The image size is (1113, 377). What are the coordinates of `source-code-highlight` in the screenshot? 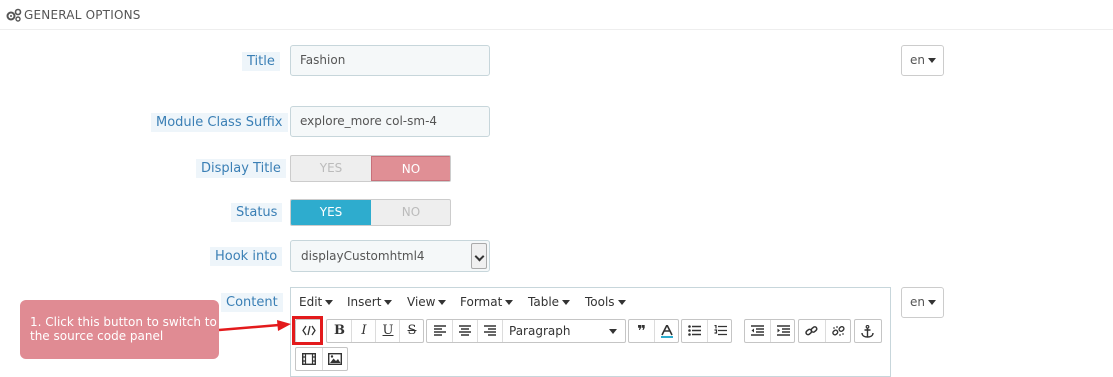 It's located at (307, 330).